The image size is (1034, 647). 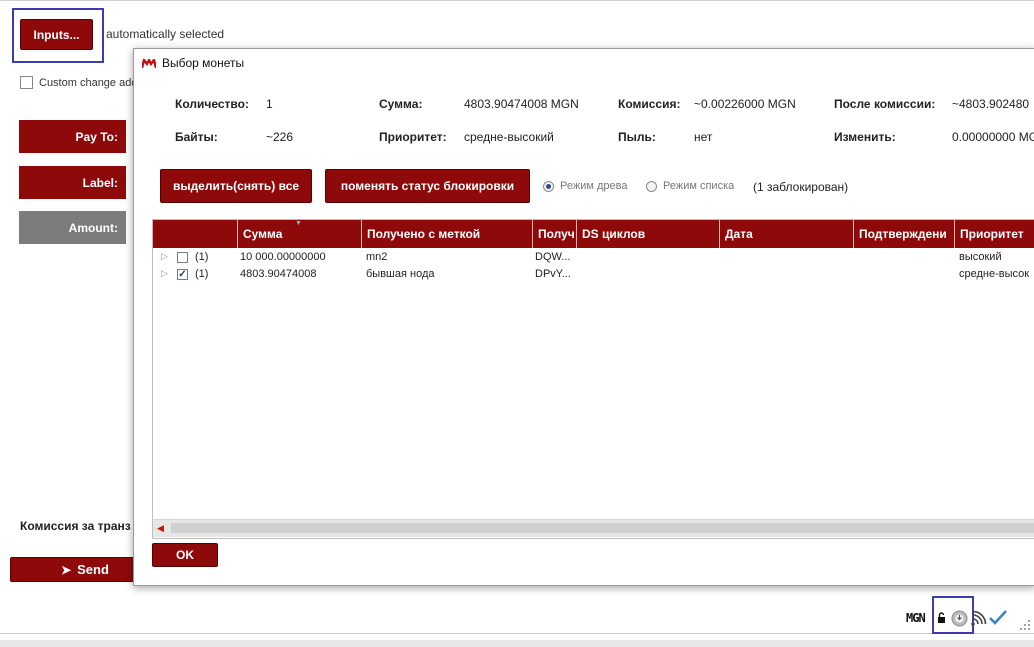 What do you see at coordinates (994, 274) in the screenshot?
I see `row-priority: средне-высок` at bounding box center [994, 274].